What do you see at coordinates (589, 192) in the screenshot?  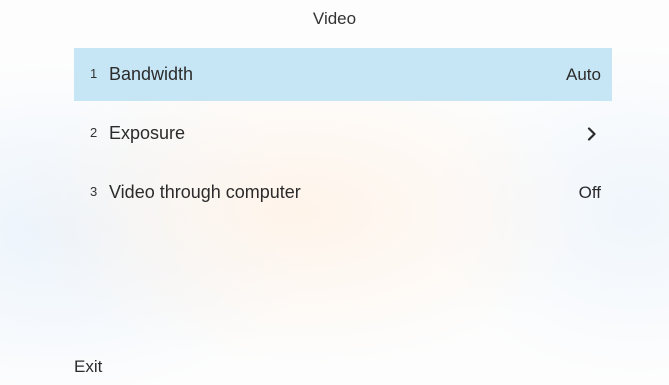 I see `menu-item-value: Off` at bounding box center [589, 192].